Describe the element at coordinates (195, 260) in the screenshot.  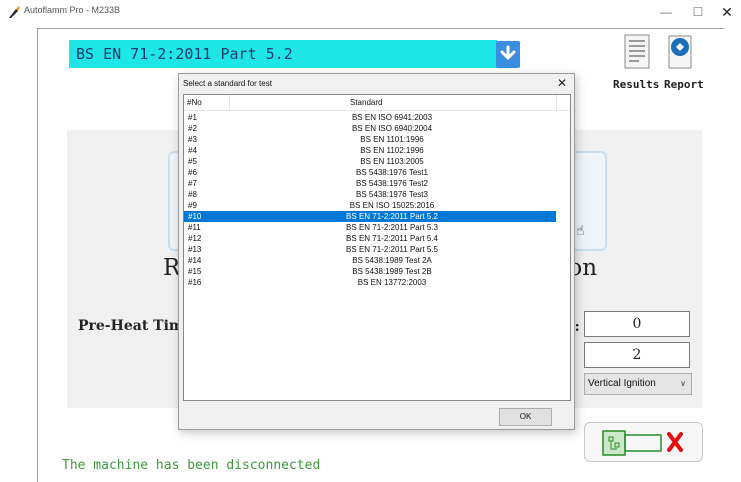
I see `row-number: #14` at that location.